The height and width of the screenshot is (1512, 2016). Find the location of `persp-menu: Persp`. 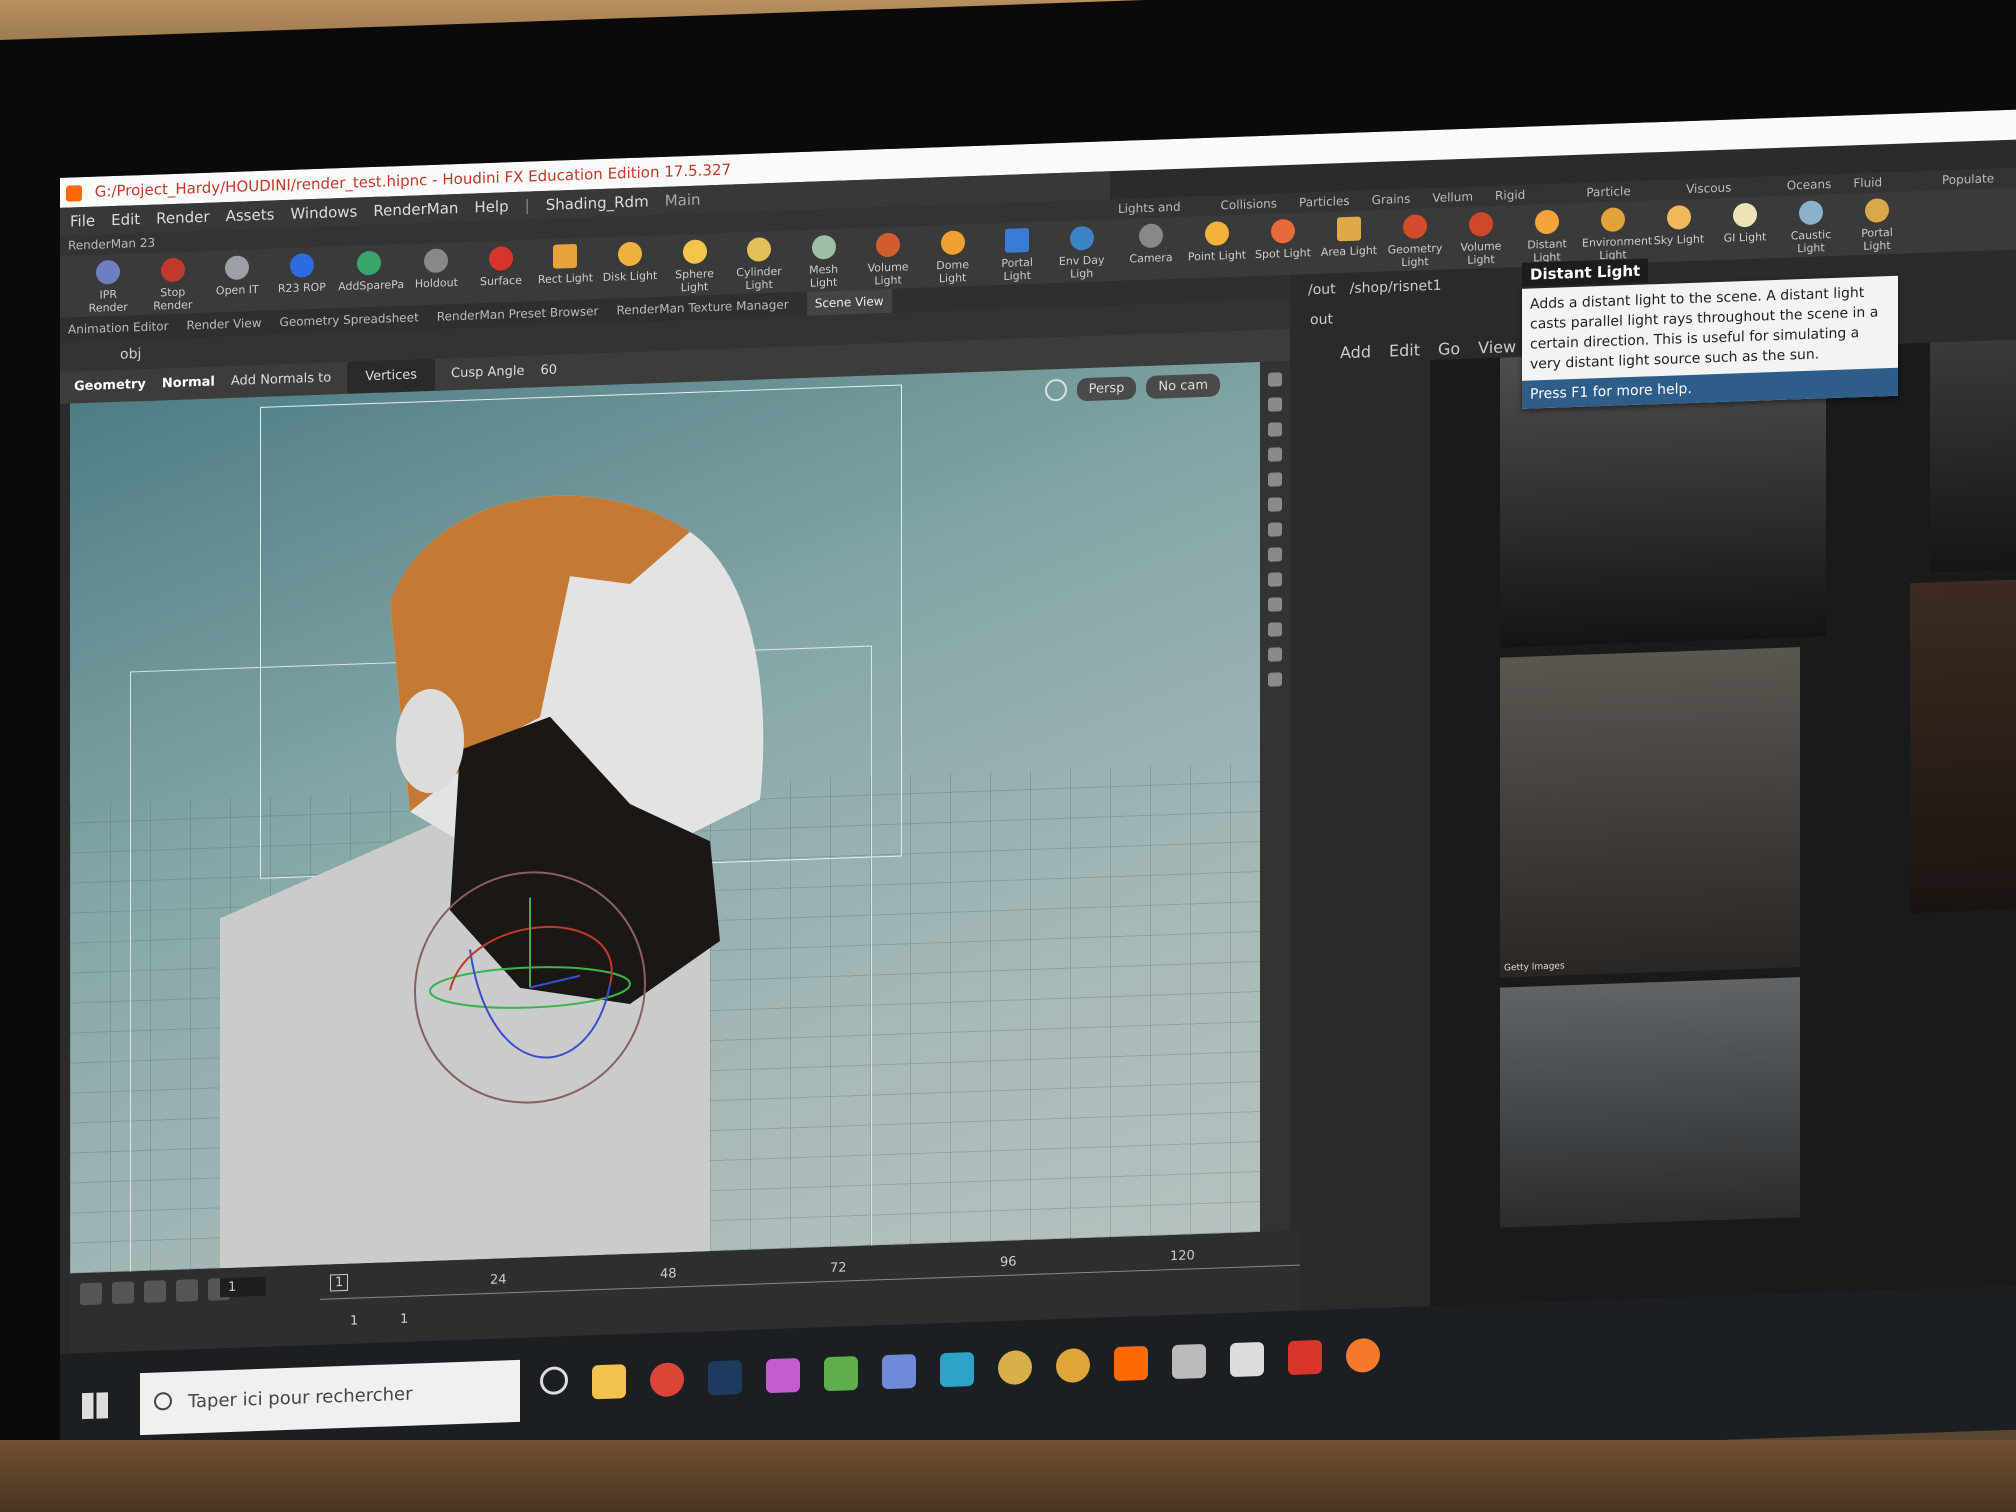

persp-menu: Persp is located at coordinates (1106, 389).